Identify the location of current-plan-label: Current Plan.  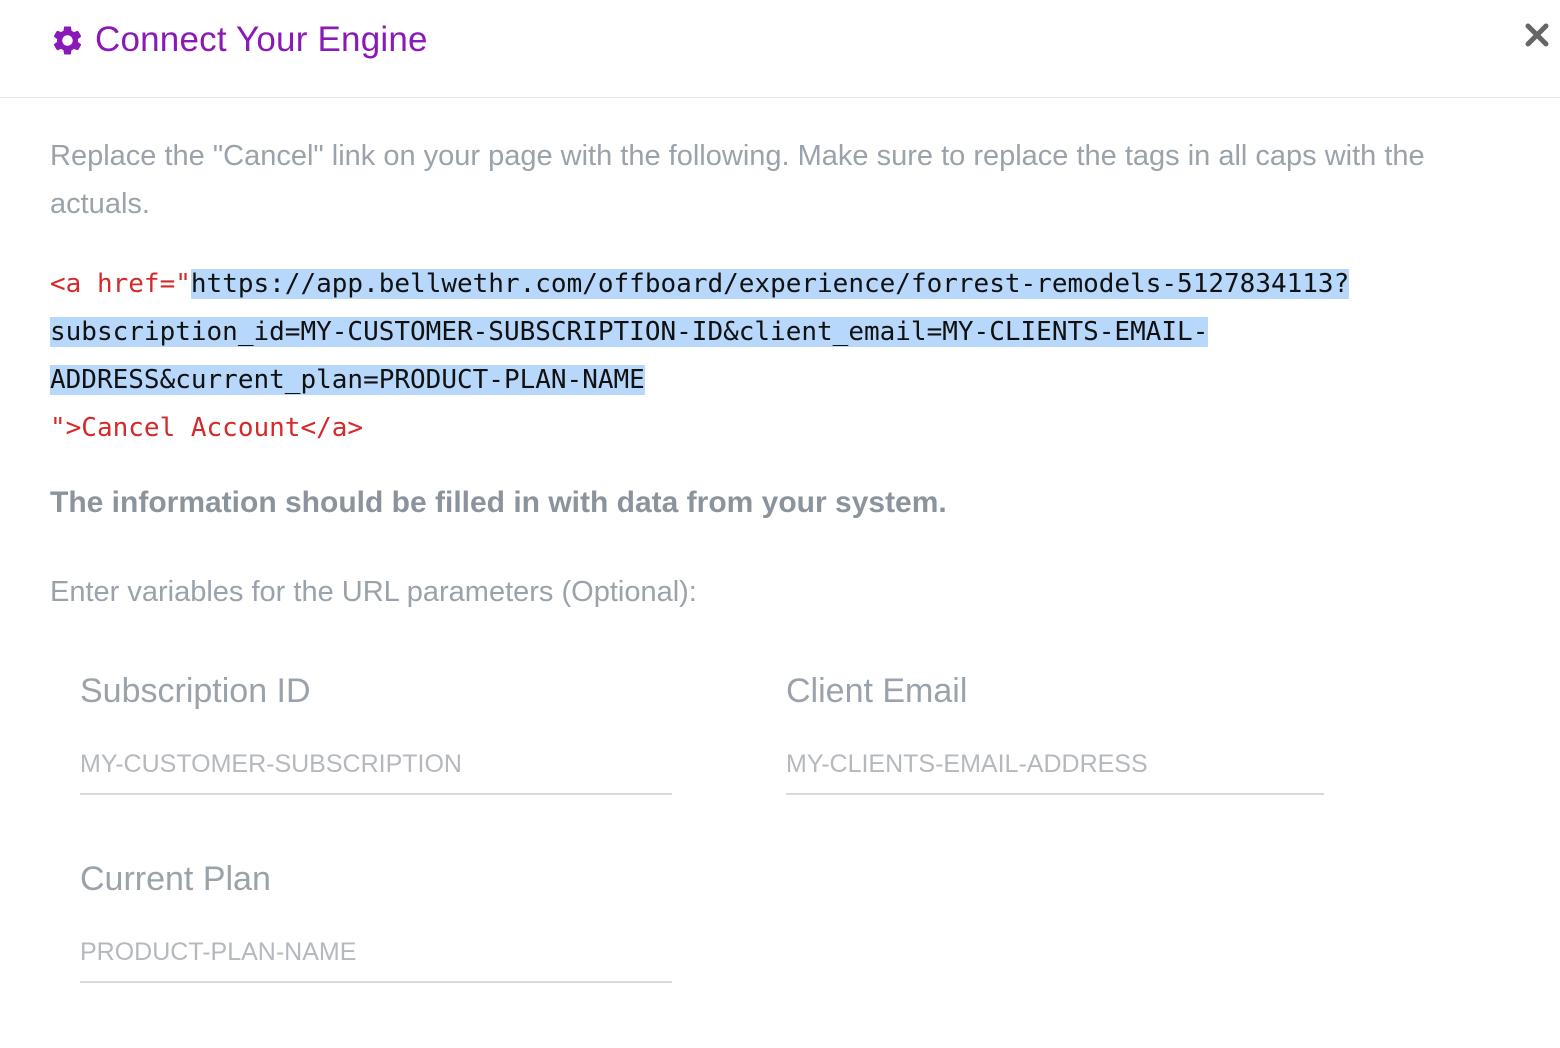
(175, 879).